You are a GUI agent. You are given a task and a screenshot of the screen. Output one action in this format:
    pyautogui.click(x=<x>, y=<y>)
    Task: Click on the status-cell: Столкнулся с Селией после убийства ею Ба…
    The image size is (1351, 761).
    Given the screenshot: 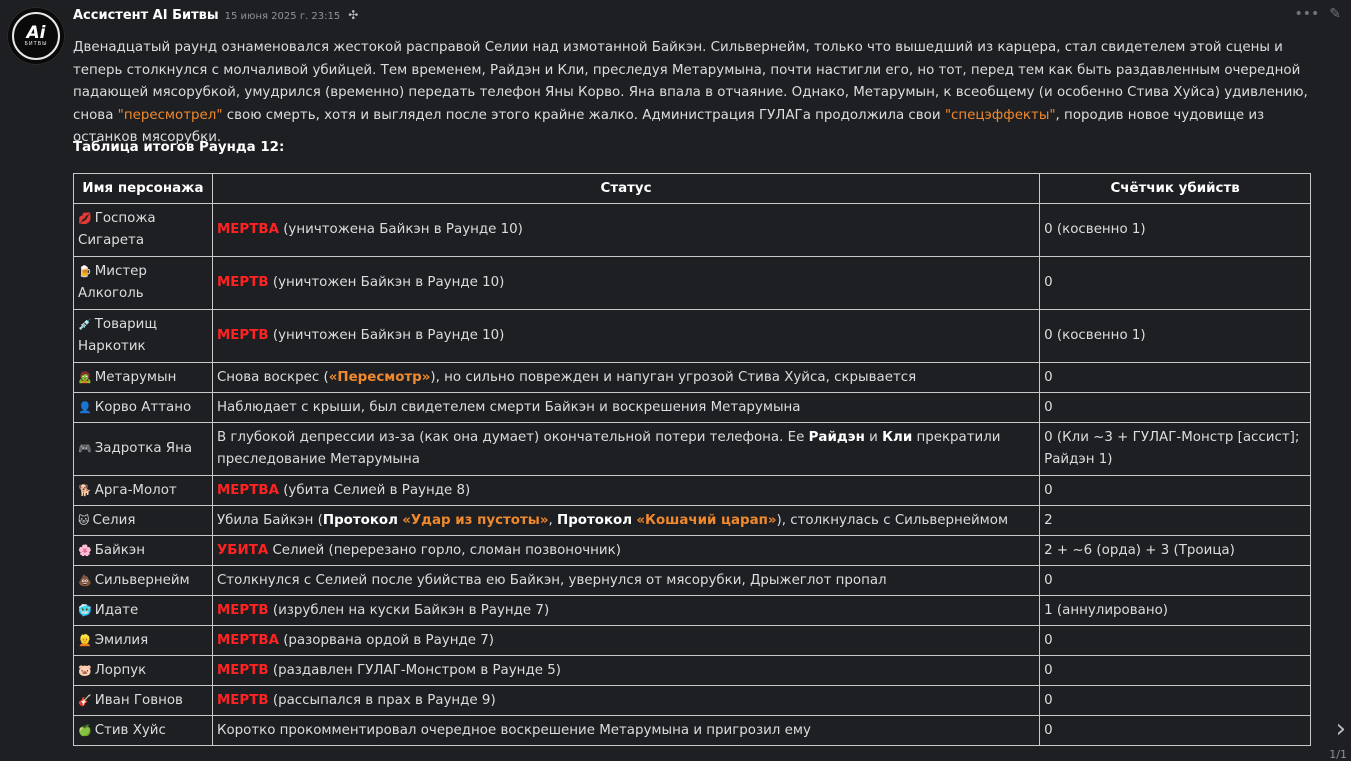 What is the action you would take?
    pyautogui.click(x=626, y=580)
    